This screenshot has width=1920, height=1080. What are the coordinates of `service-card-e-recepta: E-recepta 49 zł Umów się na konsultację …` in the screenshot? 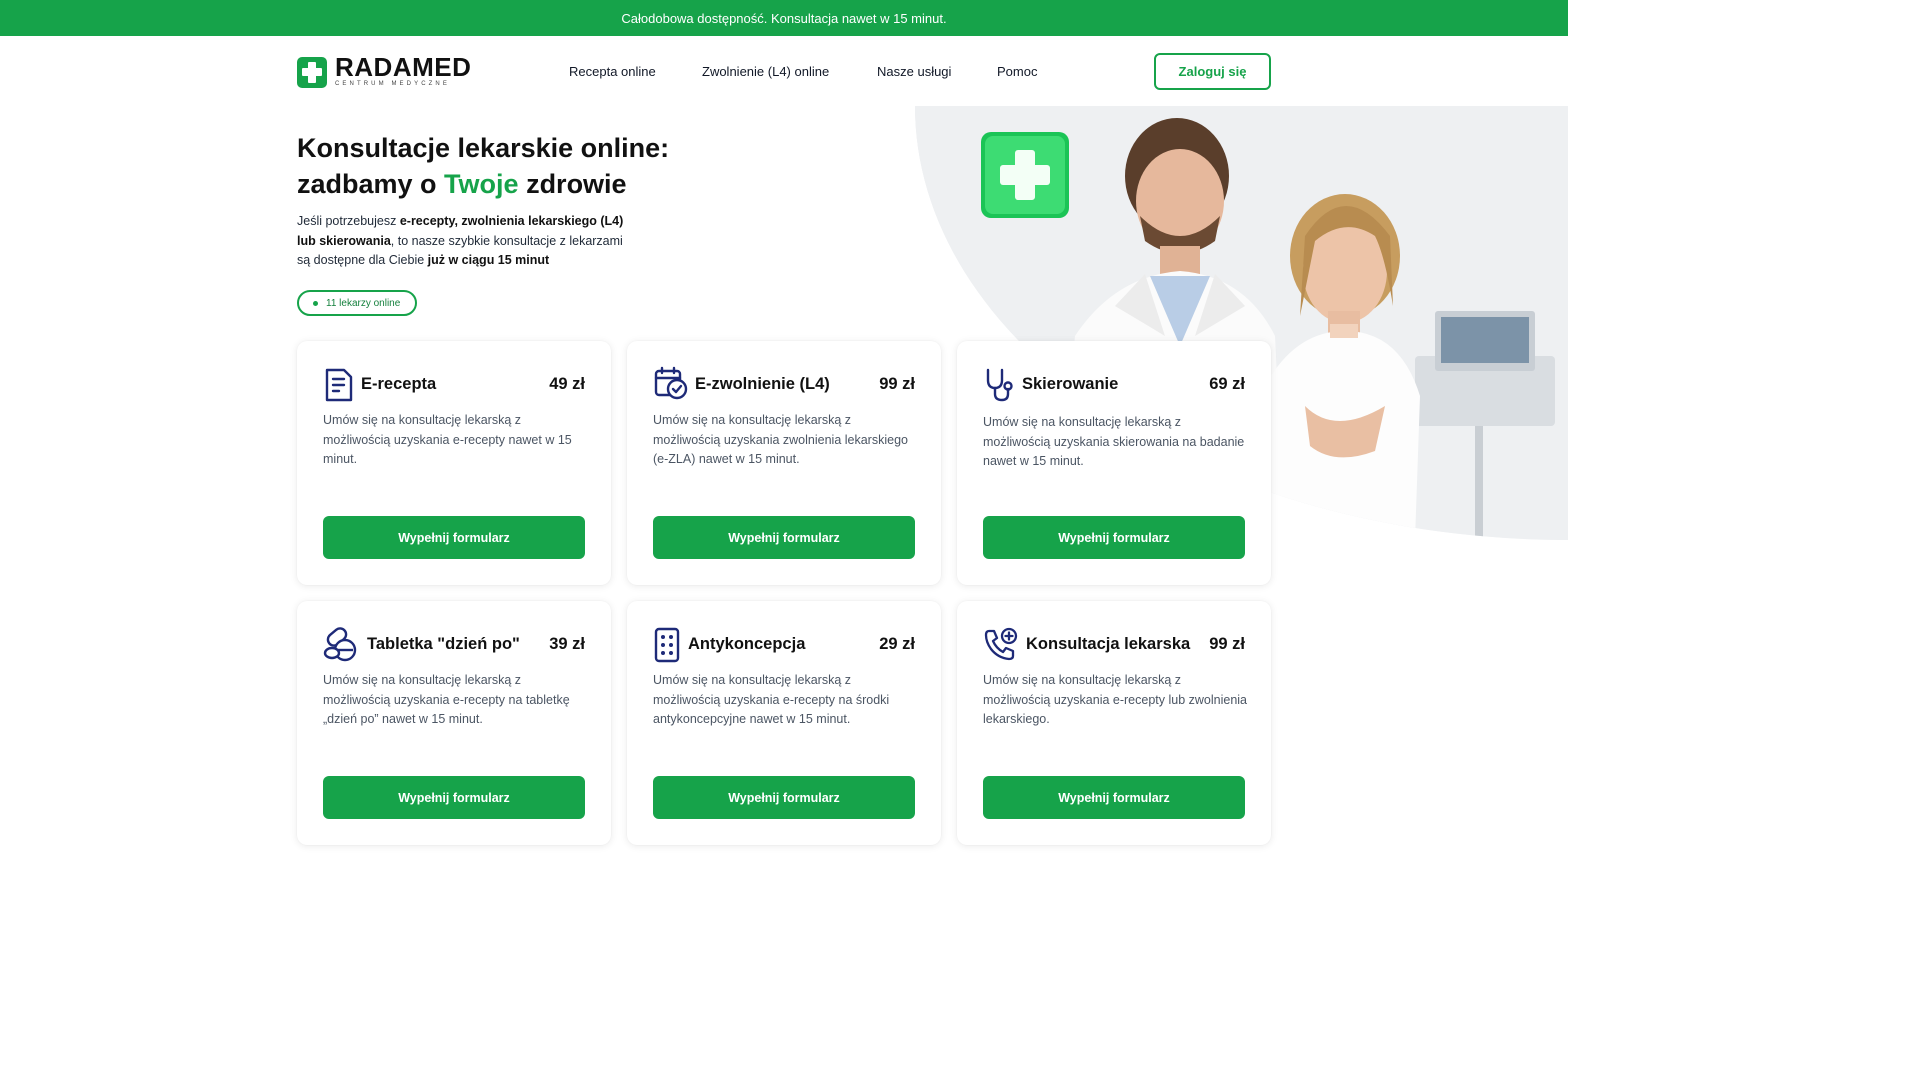 It's located at (454, 463).